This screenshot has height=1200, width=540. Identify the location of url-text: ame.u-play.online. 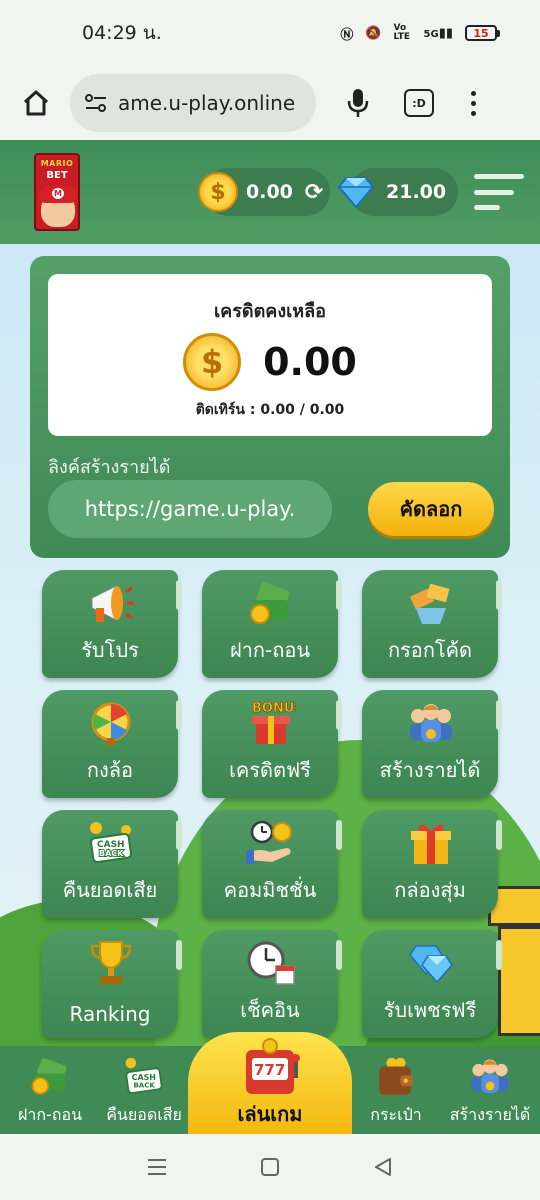
(207, 103).